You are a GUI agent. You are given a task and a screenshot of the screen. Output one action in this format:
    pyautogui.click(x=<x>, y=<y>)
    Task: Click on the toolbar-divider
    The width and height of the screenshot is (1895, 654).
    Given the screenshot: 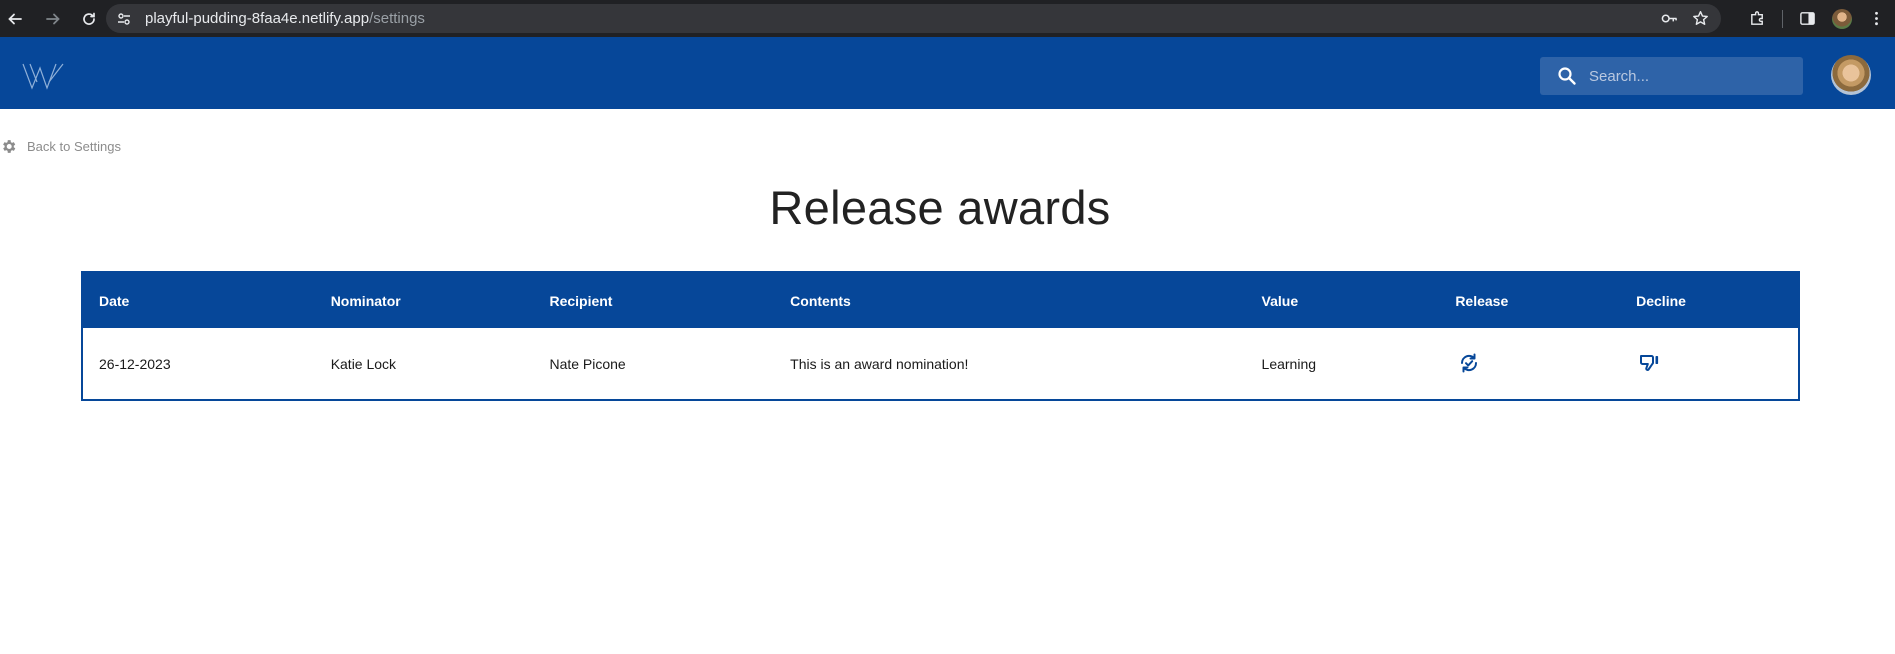 What is the action you would take?
    pyautogui.click(x=1782, y=18)
    